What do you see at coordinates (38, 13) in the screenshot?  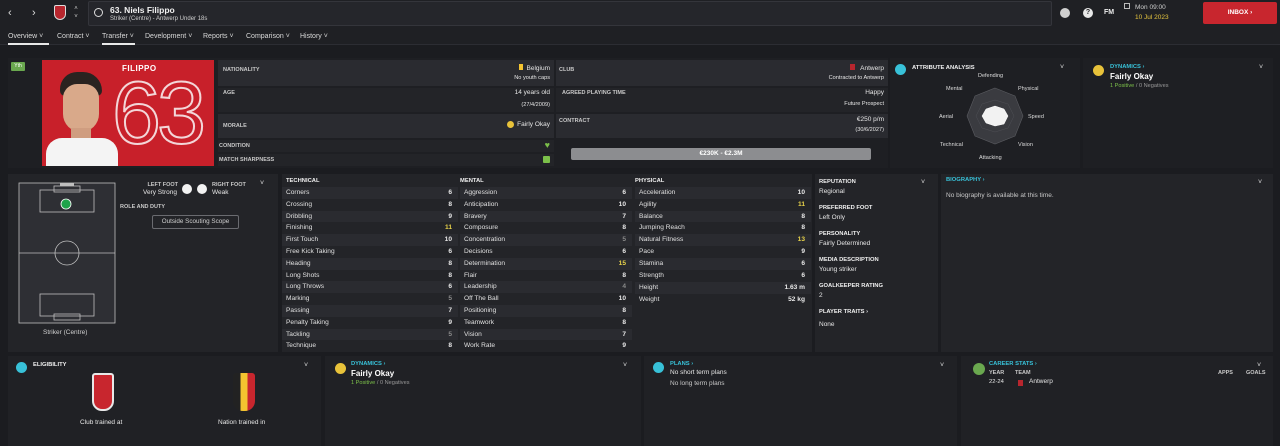 I see `forward-arrow-icon: ›` at bounding box center [38, 13].